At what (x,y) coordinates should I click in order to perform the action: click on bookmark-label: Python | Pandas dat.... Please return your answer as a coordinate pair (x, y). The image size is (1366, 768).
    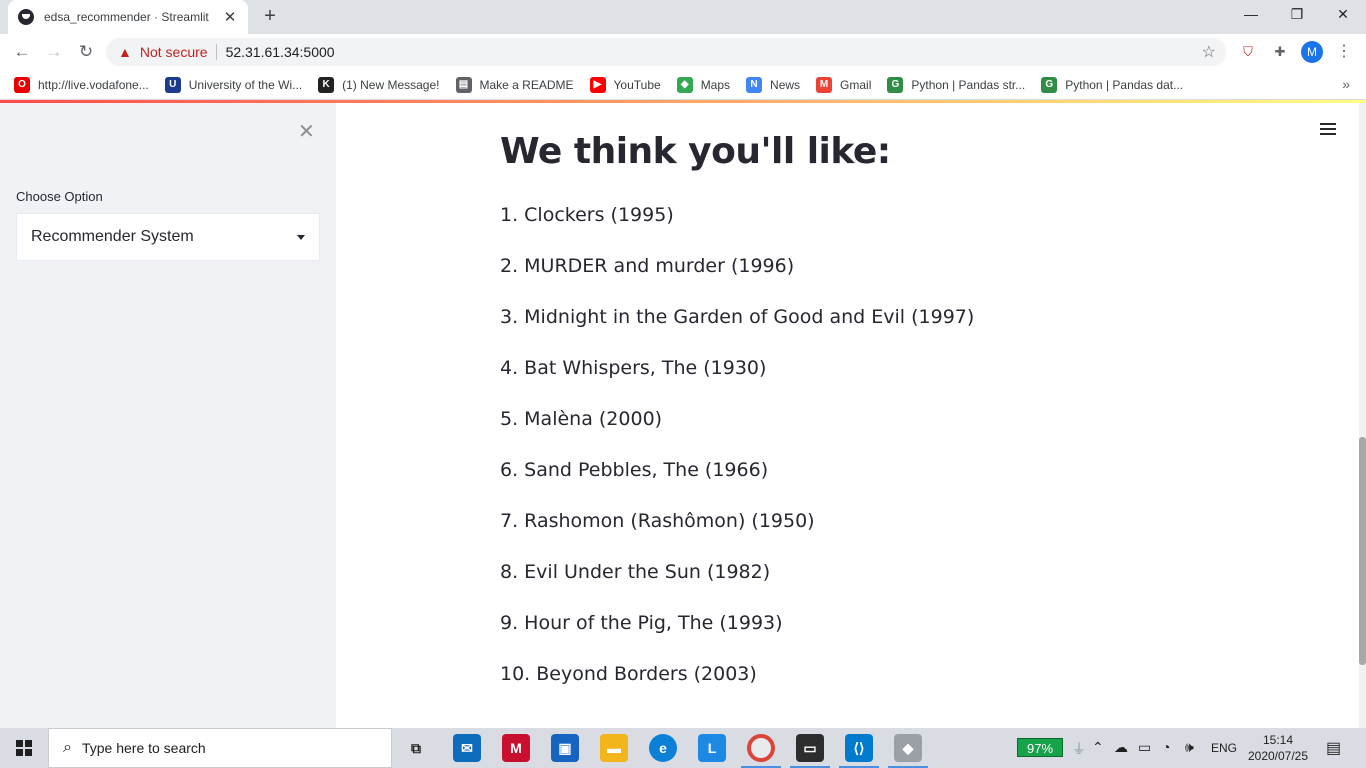
    Looking at the image, I should click on (1124, 84).